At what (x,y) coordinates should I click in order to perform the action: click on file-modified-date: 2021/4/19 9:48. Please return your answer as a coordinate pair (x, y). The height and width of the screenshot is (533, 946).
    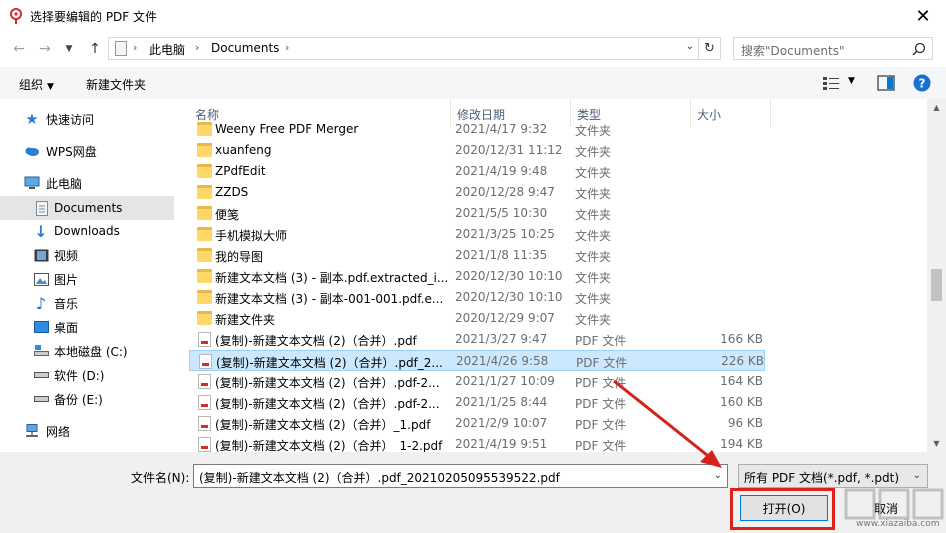
    Looking at the image, I should click on (501, 171).